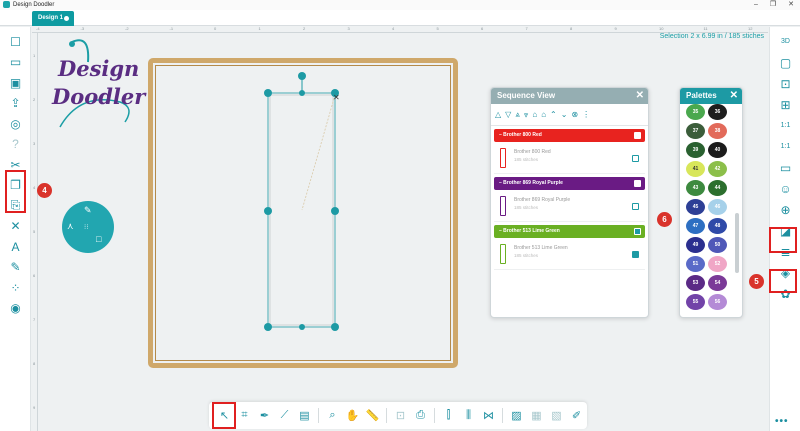 The image size is (800, 431). Describe the element at coordinates (516, 415) in the screenshot. I see `image-icon: ▨` at that location.